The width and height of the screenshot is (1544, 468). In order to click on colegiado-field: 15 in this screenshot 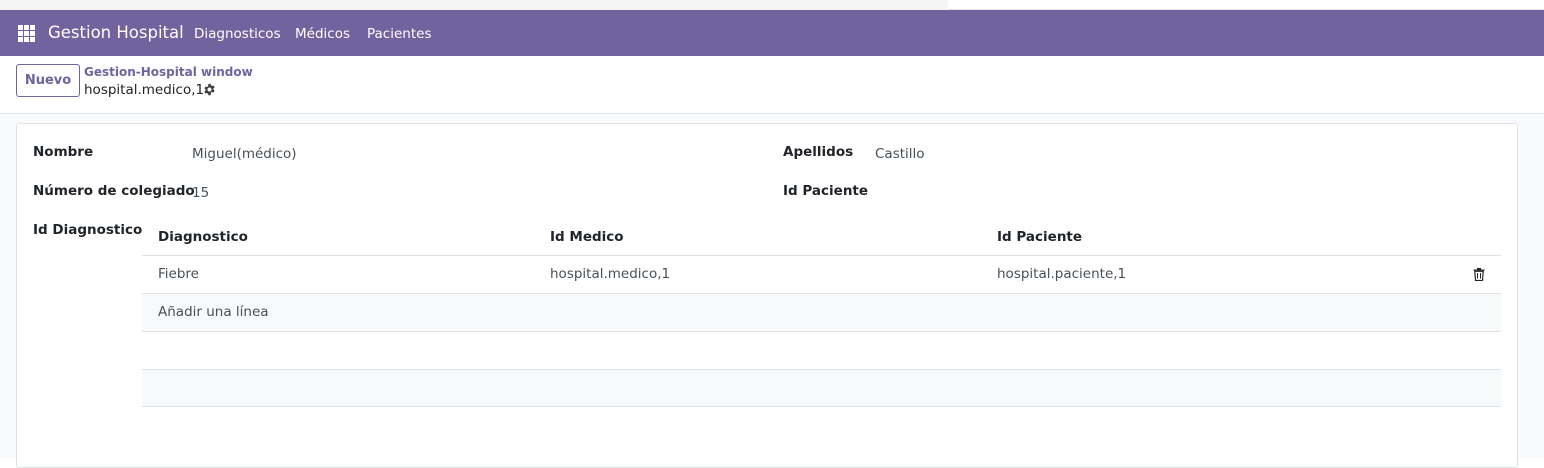, I will do `click(200, 193)`.